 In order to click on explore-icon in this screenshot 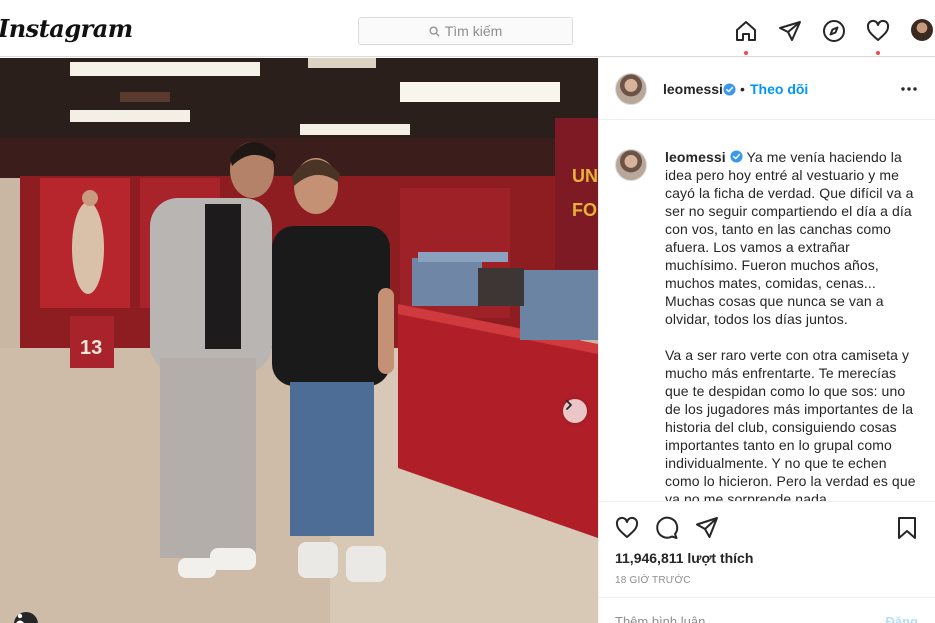, I will do `click(834, 31)`.